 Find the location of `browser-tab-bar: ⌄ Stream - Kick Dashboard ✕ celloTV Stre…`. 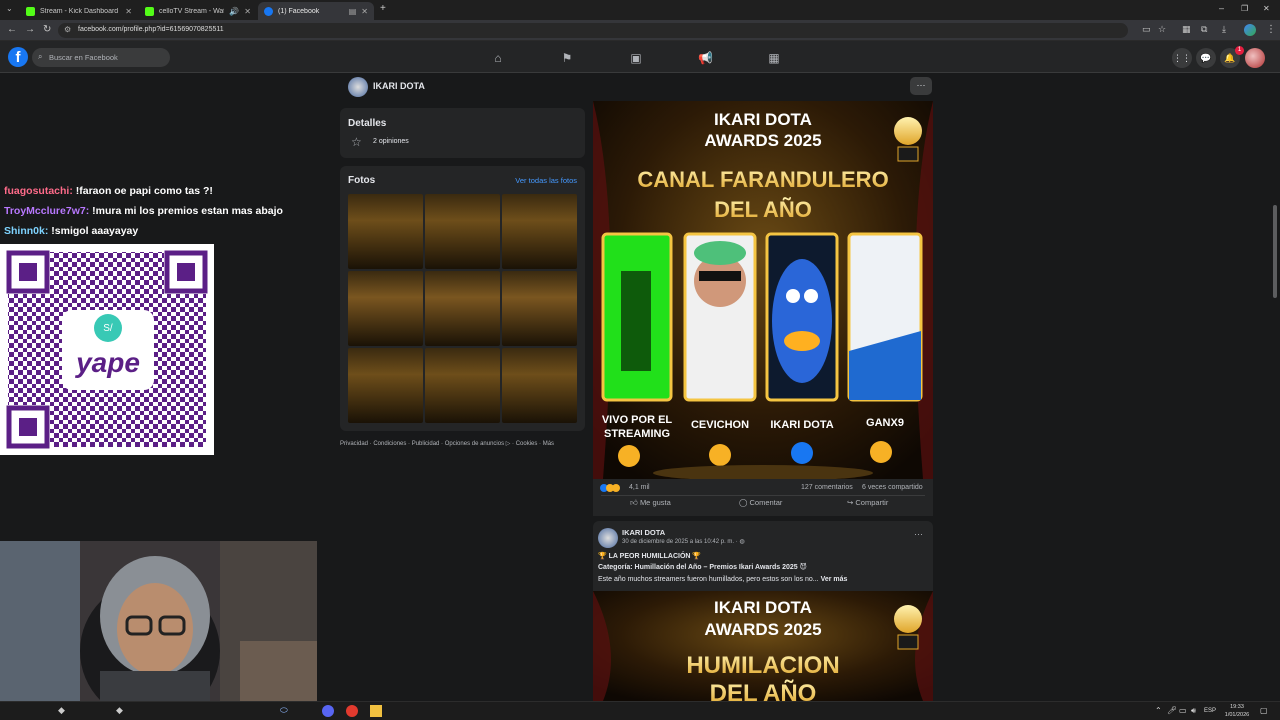

browser-tab-bar: ⌄ Stream - Kick Dashboard ✕ celloTV Stre… is located at coordinates (640, 10).